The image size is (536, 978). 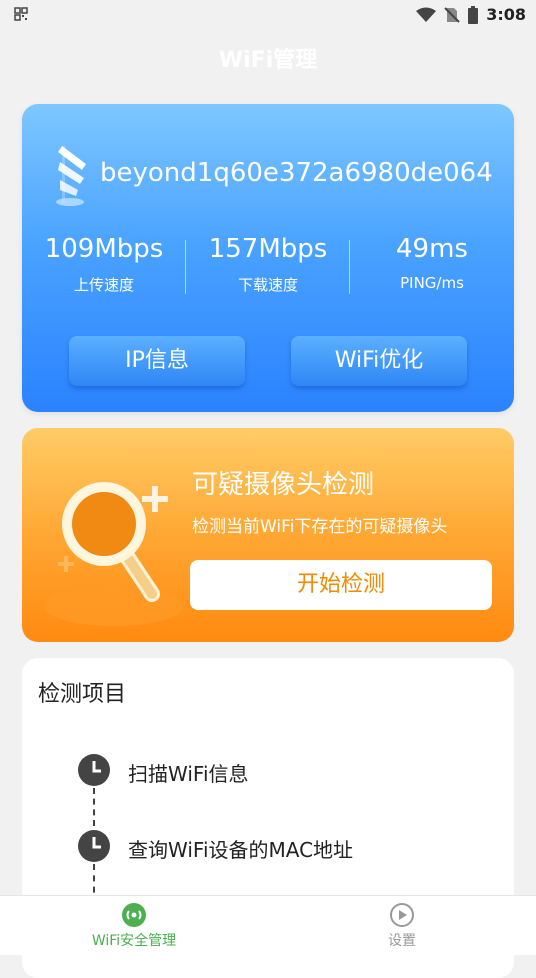 What do you see at coordinates (21, 14) in the screenshot?
I see `notification-app-icon` at bounding box center [21, 14].